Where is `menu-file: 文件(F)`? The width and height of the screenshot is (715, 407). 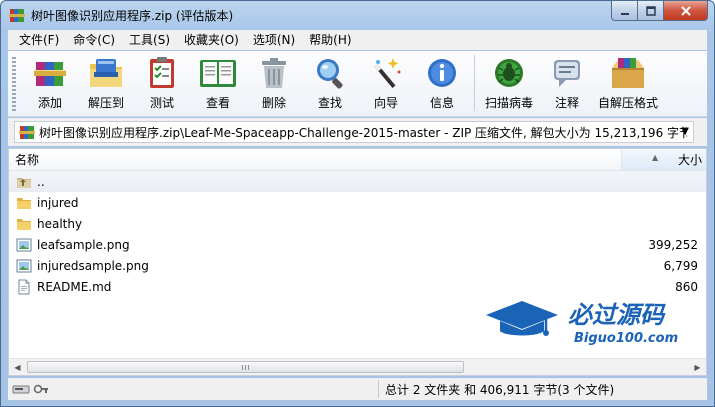
menu-file: 文件(F) is located at coordinates (39, 40).